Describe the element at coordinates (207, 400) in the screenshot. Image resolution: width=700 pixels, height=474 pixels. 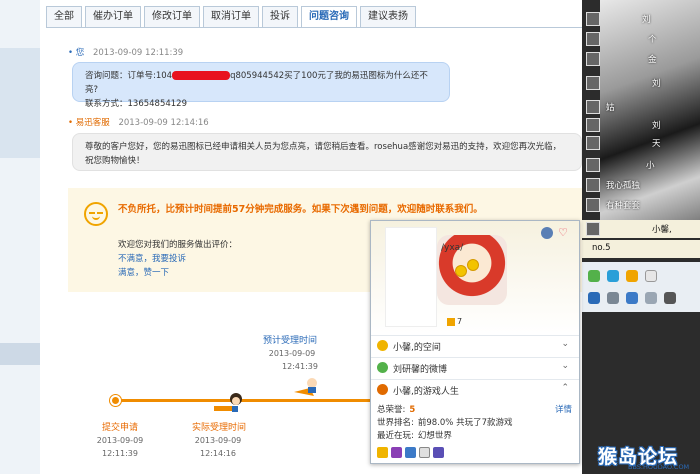
I see `timeline-progress-line` at that location.